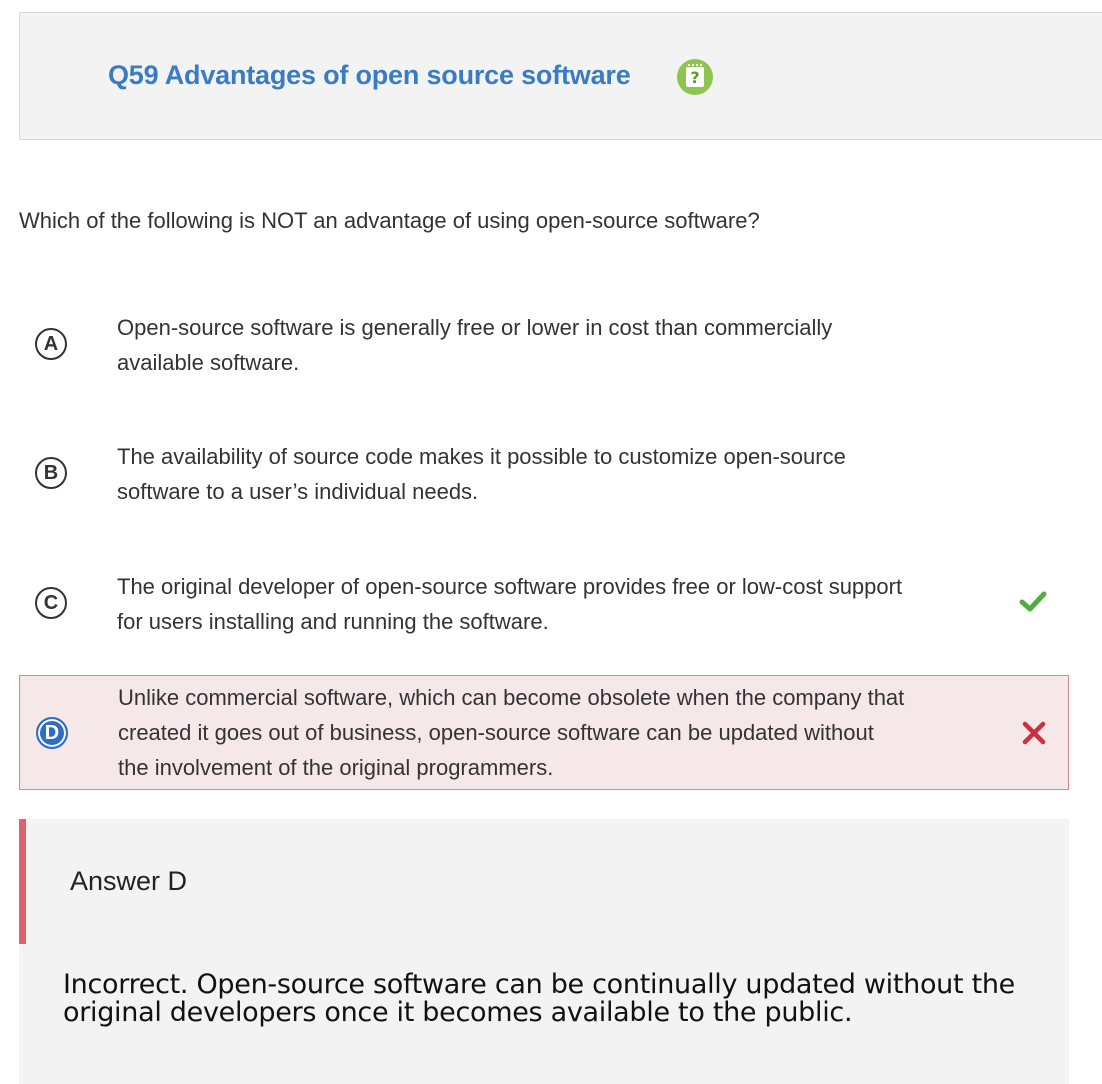  What do you see at coordinates (1034, 733) in the screenshot?
I see `incorrect-x-icon` at bounding box center [1034, 733].